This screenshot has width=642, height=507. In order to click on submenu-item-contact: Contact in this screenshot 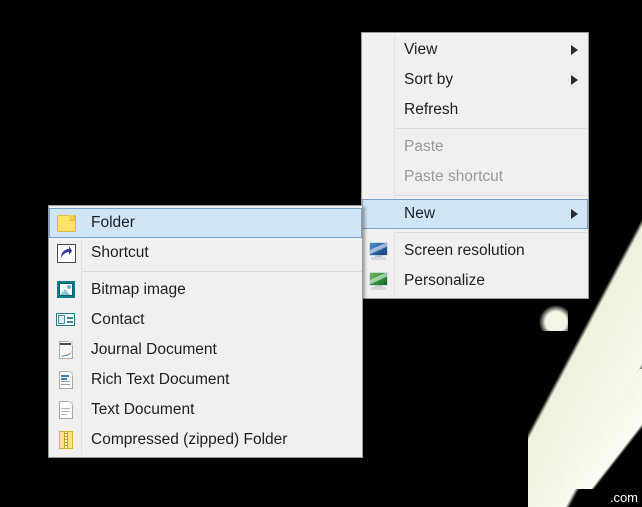, I will do `click(205, 320)`.